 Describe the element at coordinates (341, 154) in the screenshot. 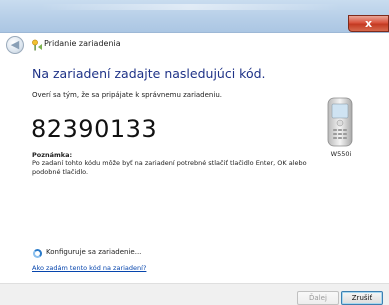

I see `device-name-label: W550i` at that location.